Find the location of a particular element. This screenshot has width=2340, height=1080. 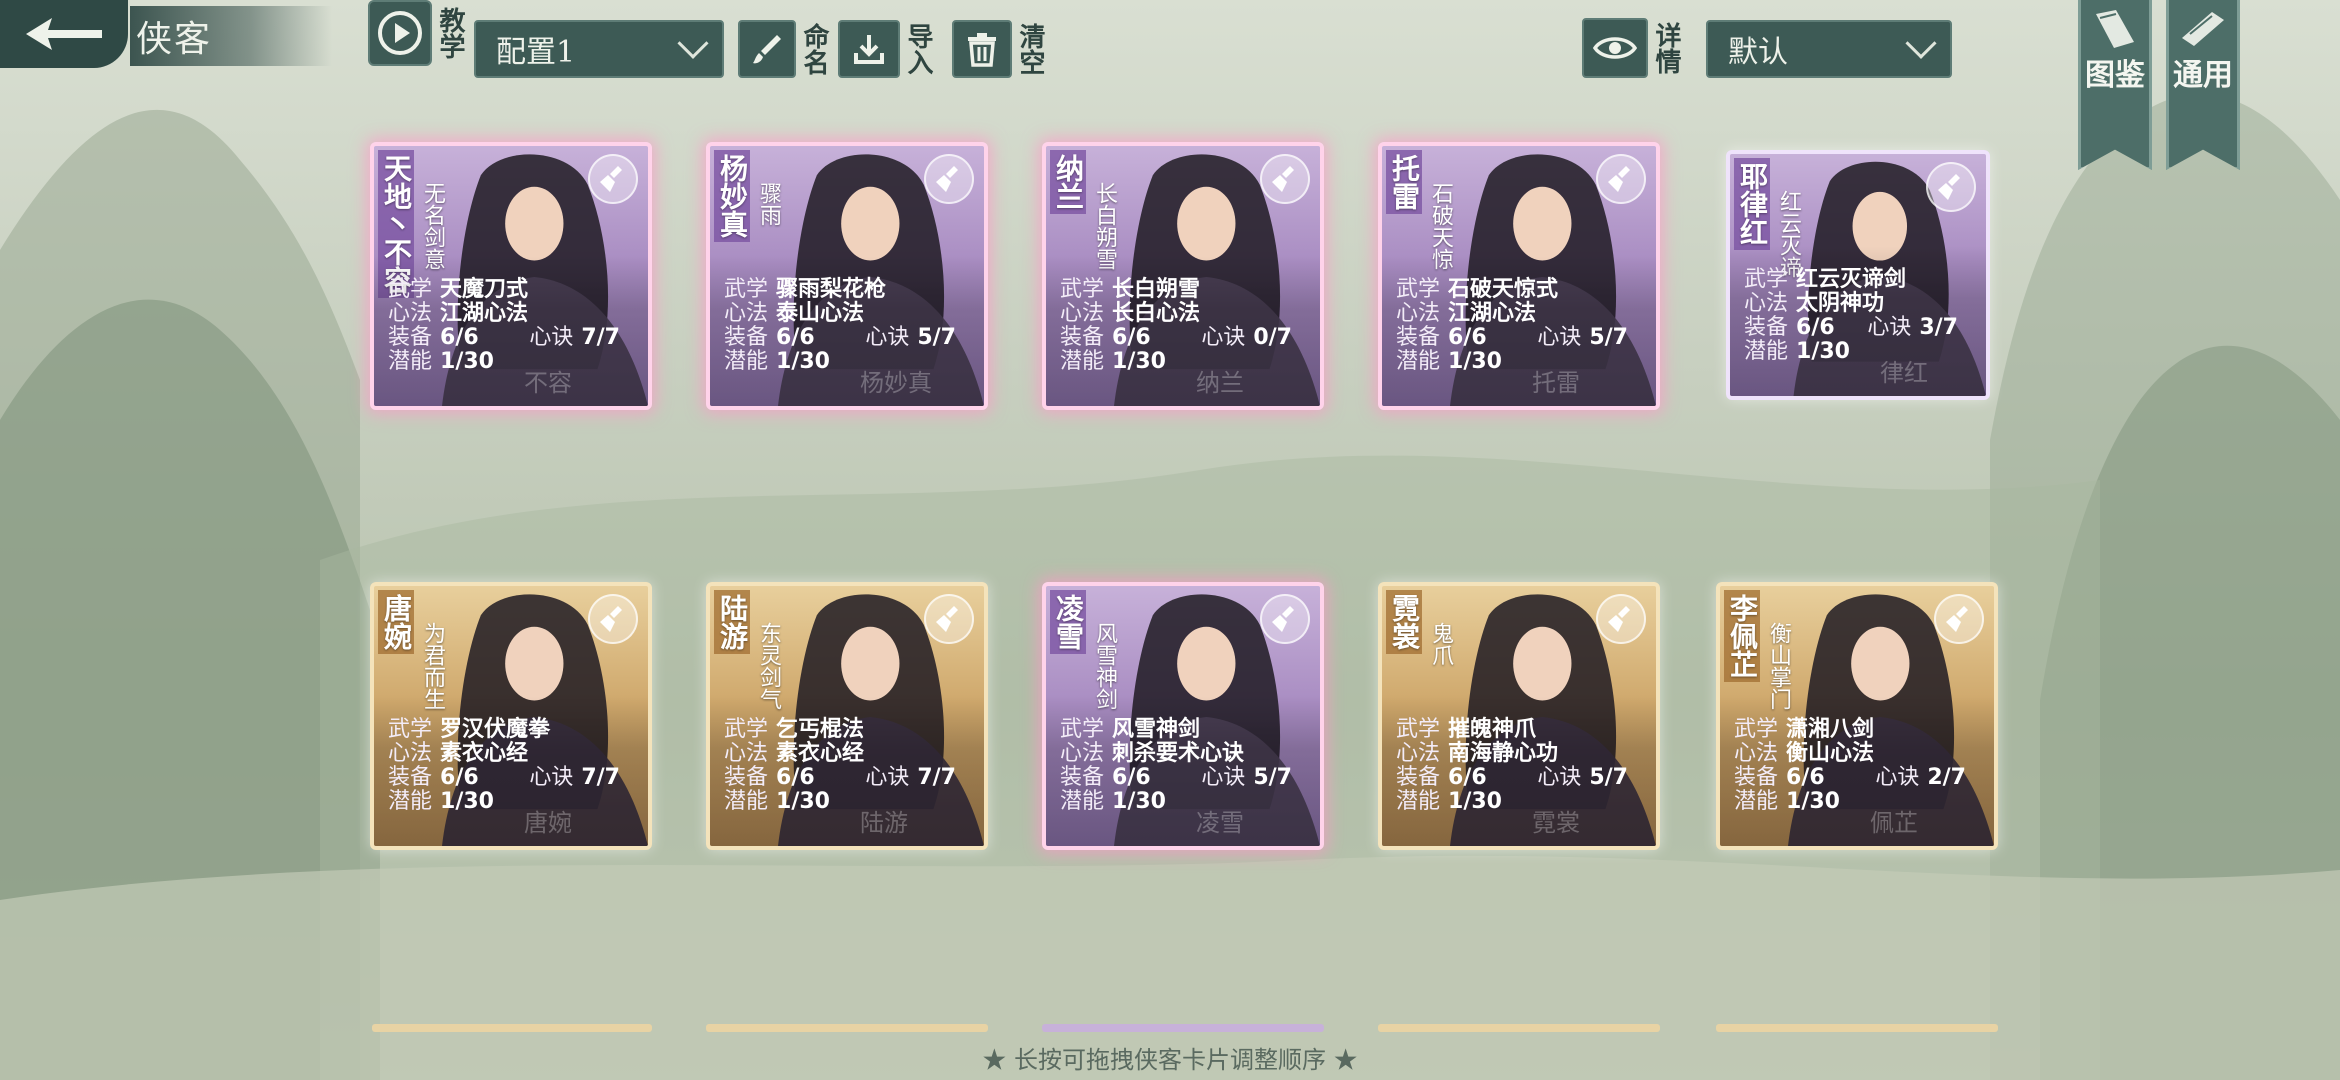

detail-label: 详情 is located at coordinates (1666, 48).